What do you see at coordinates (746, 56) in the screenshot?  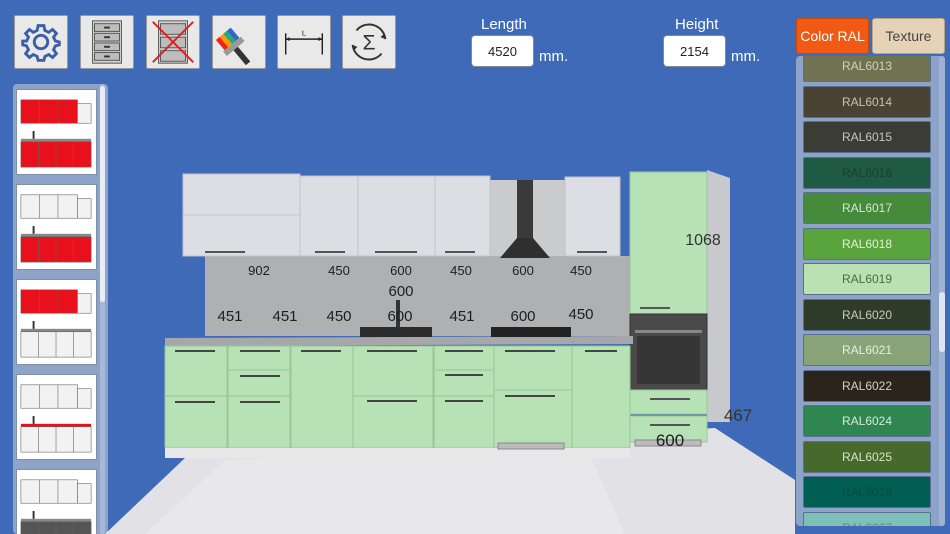 I see `height-unit: mm.` at bounding box center [746, 56].